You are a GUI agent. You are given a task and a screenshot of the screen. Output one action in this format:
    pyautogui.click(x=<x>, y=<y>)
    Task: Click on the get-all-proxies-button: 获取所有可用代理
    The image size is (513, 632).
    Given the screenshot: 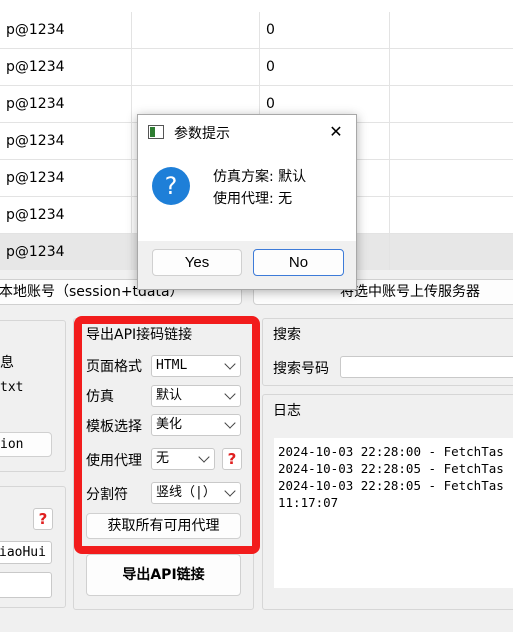 What is the action you would take?
    pyautogui.click(x=163, y=526)
    